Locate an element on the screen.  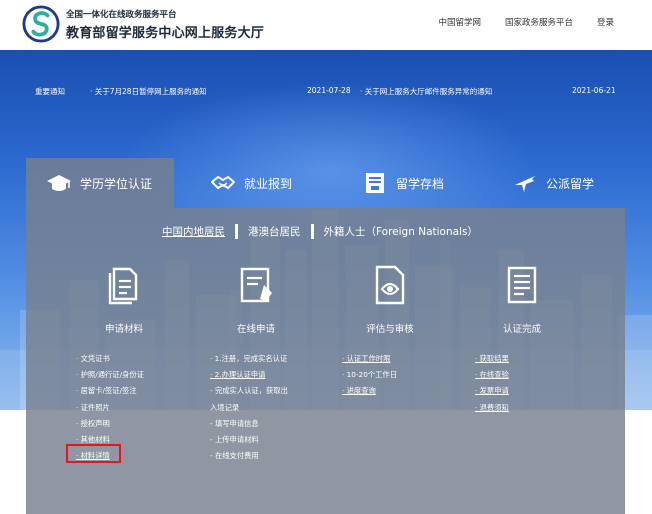
site-title: 教育部留学服务中心网上服务大厅 is located at coordinates (165, 33).